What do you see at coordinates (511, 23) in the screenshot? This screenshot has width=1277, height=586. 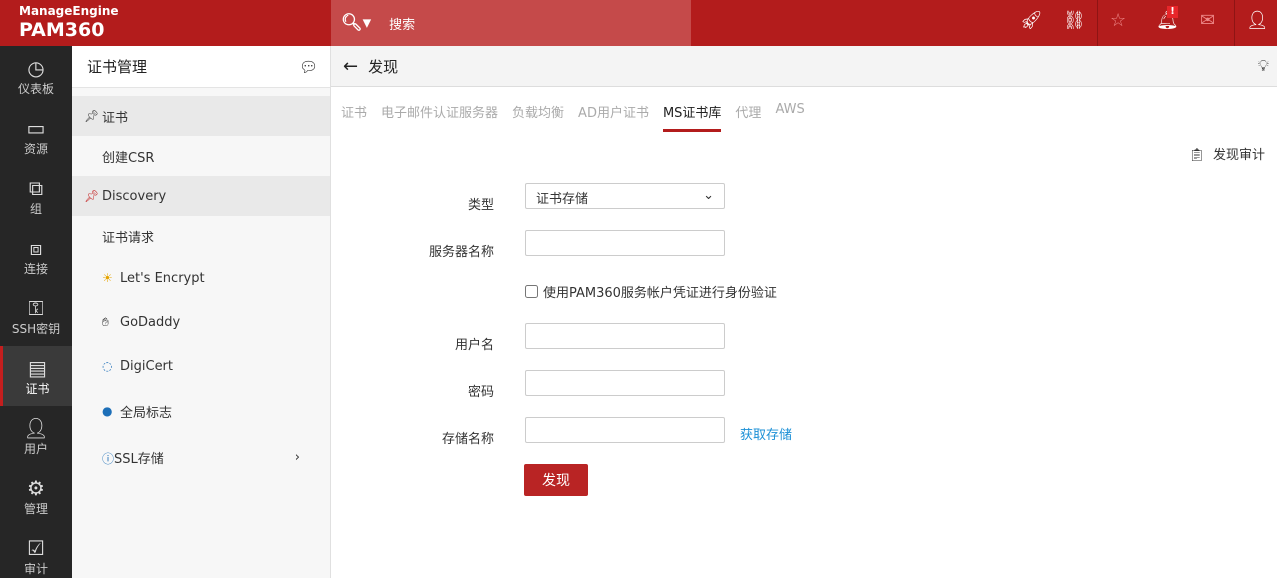 I see `search-bar: 🔍︎▾ 搜索` at bounding box center [511, 23].